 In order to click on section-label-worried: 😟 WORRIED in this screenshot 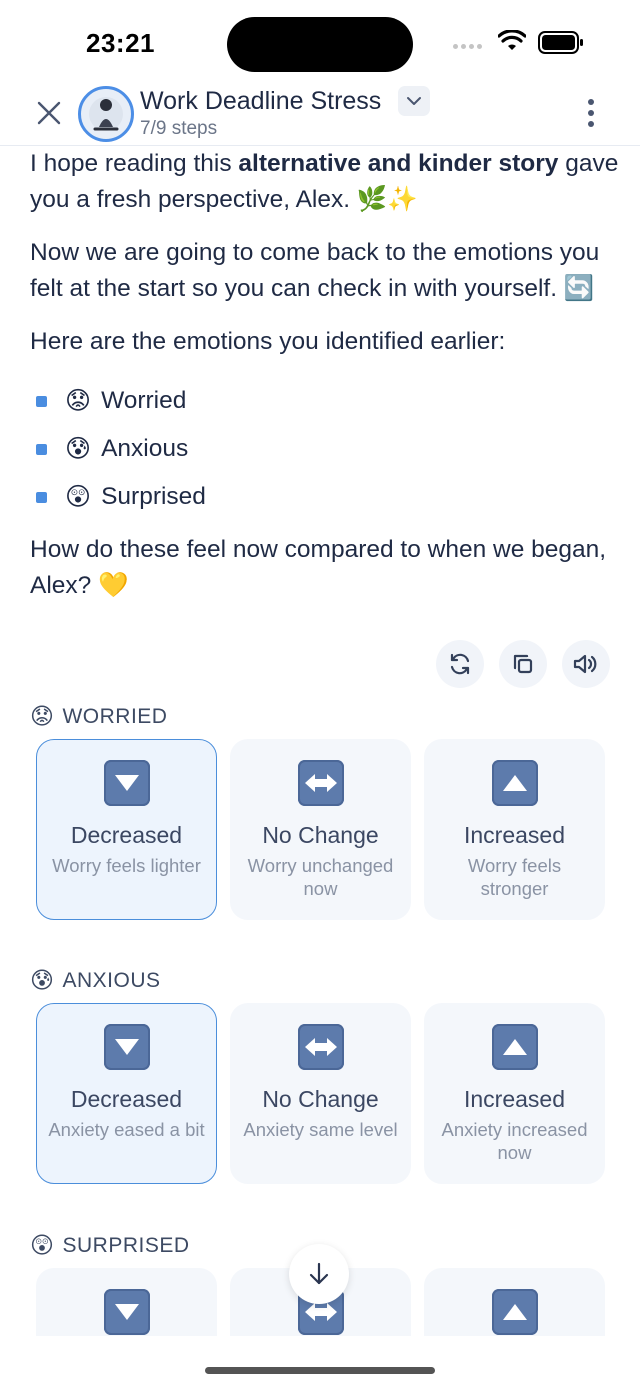, I will do `click(99, 716)`.